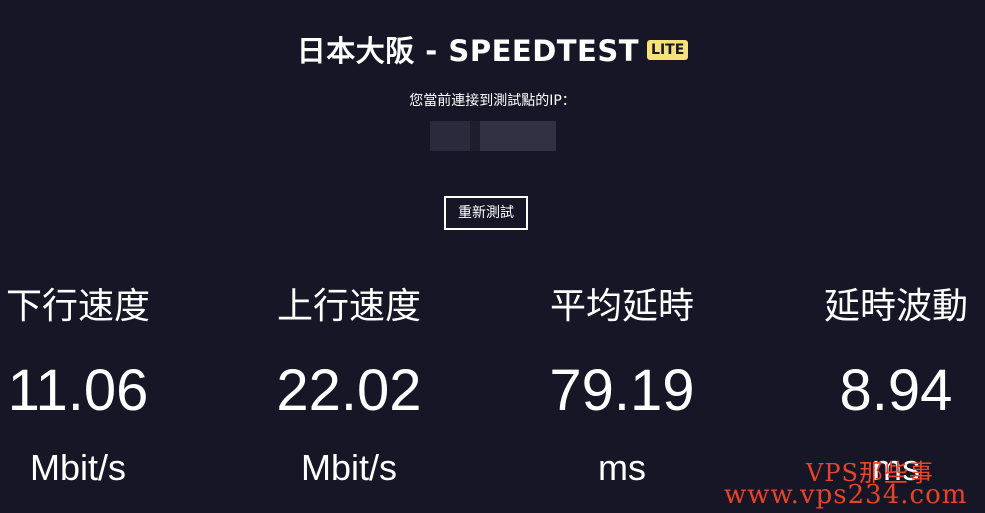 The image size is (985, 513). I want to click on redaction-mosaic, so click(488, 136).